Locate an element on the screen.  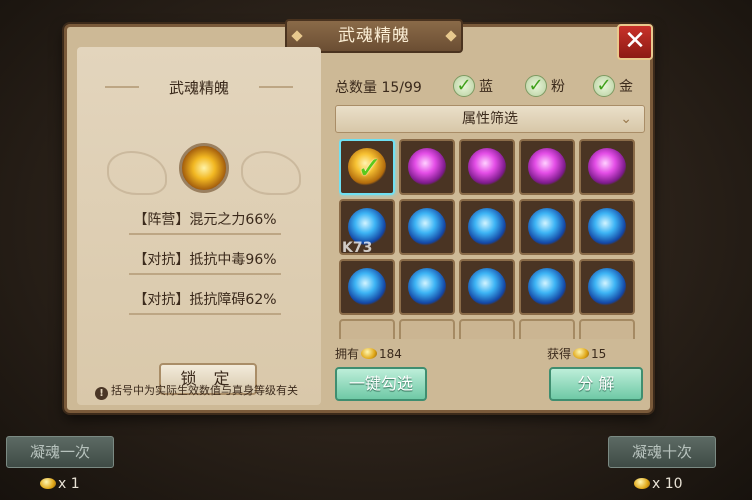
essence-title: 武魂精魄 is located at coordinates (199, 87).